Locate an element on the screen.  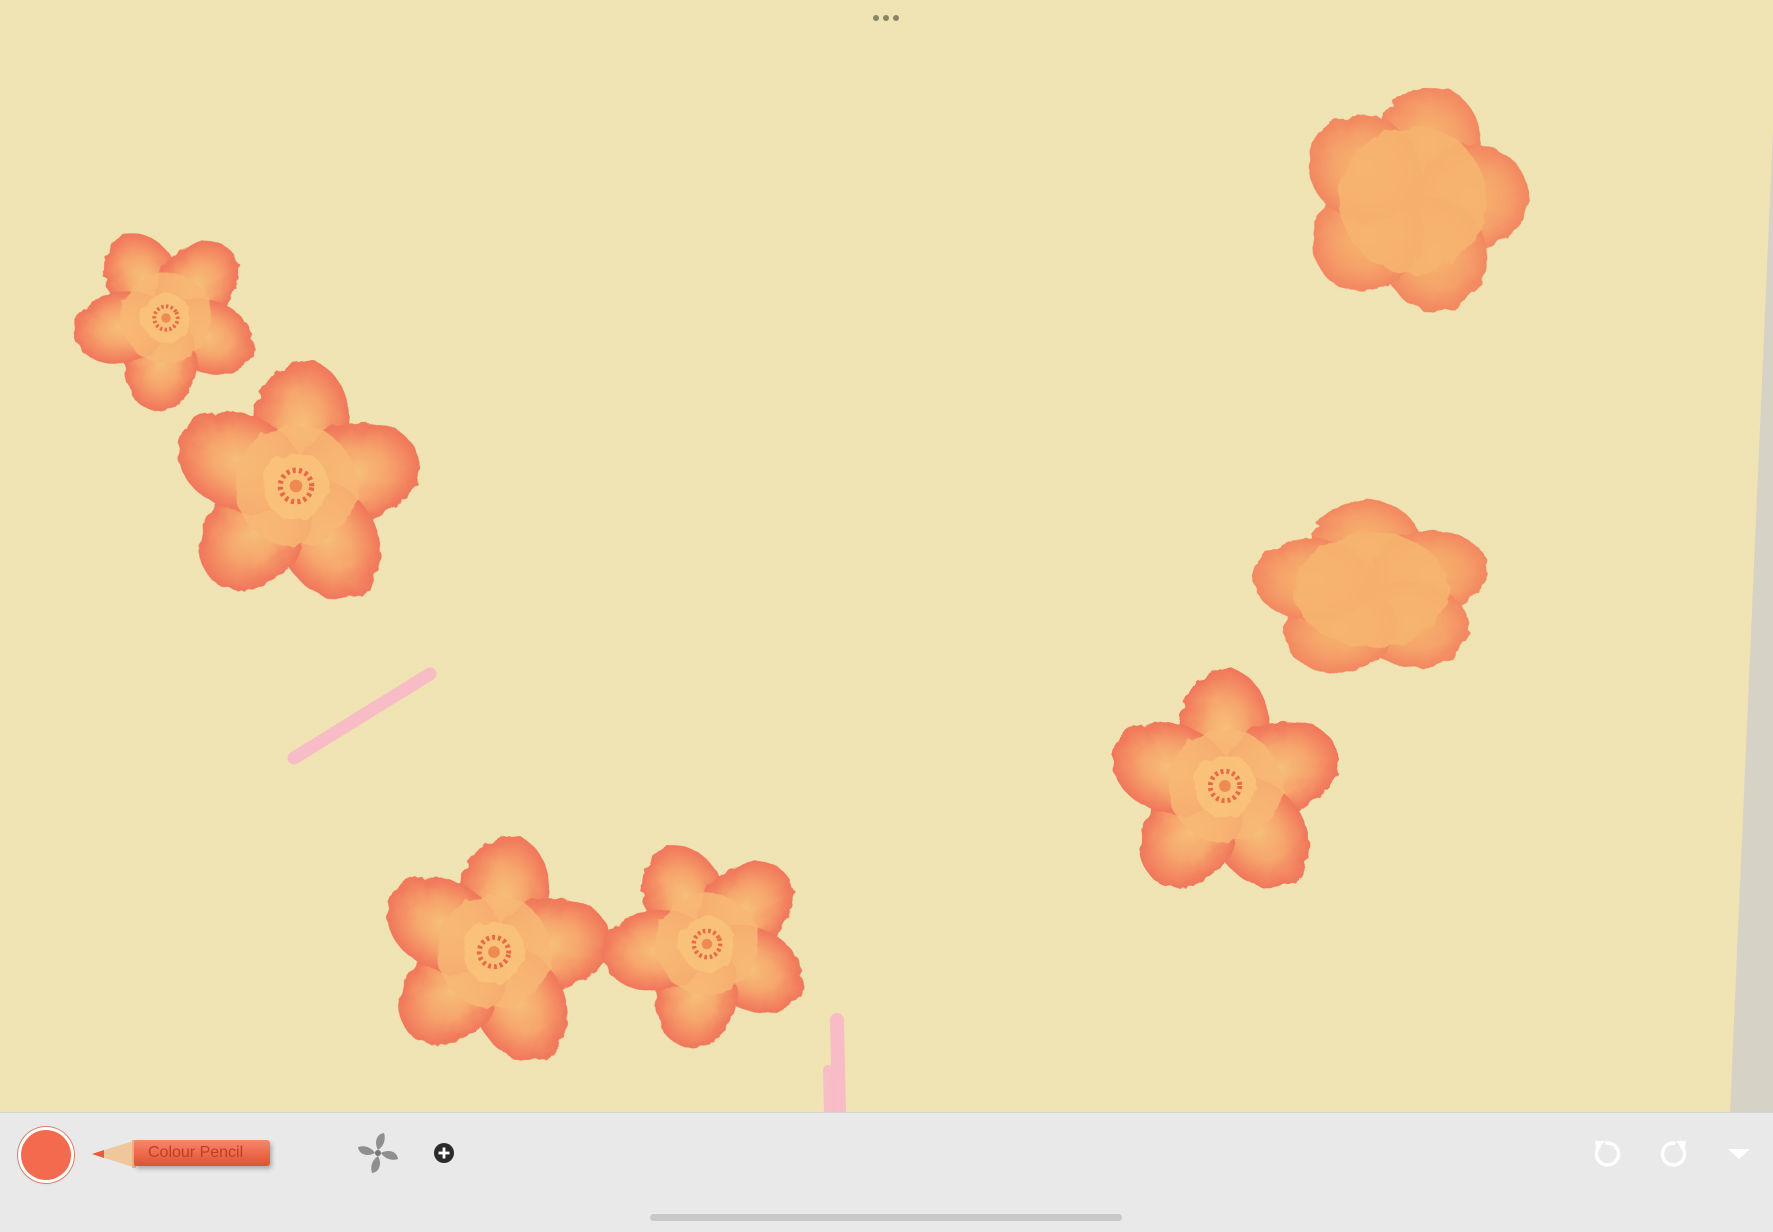
redo-icon is located at coordinates (1674, 1154).